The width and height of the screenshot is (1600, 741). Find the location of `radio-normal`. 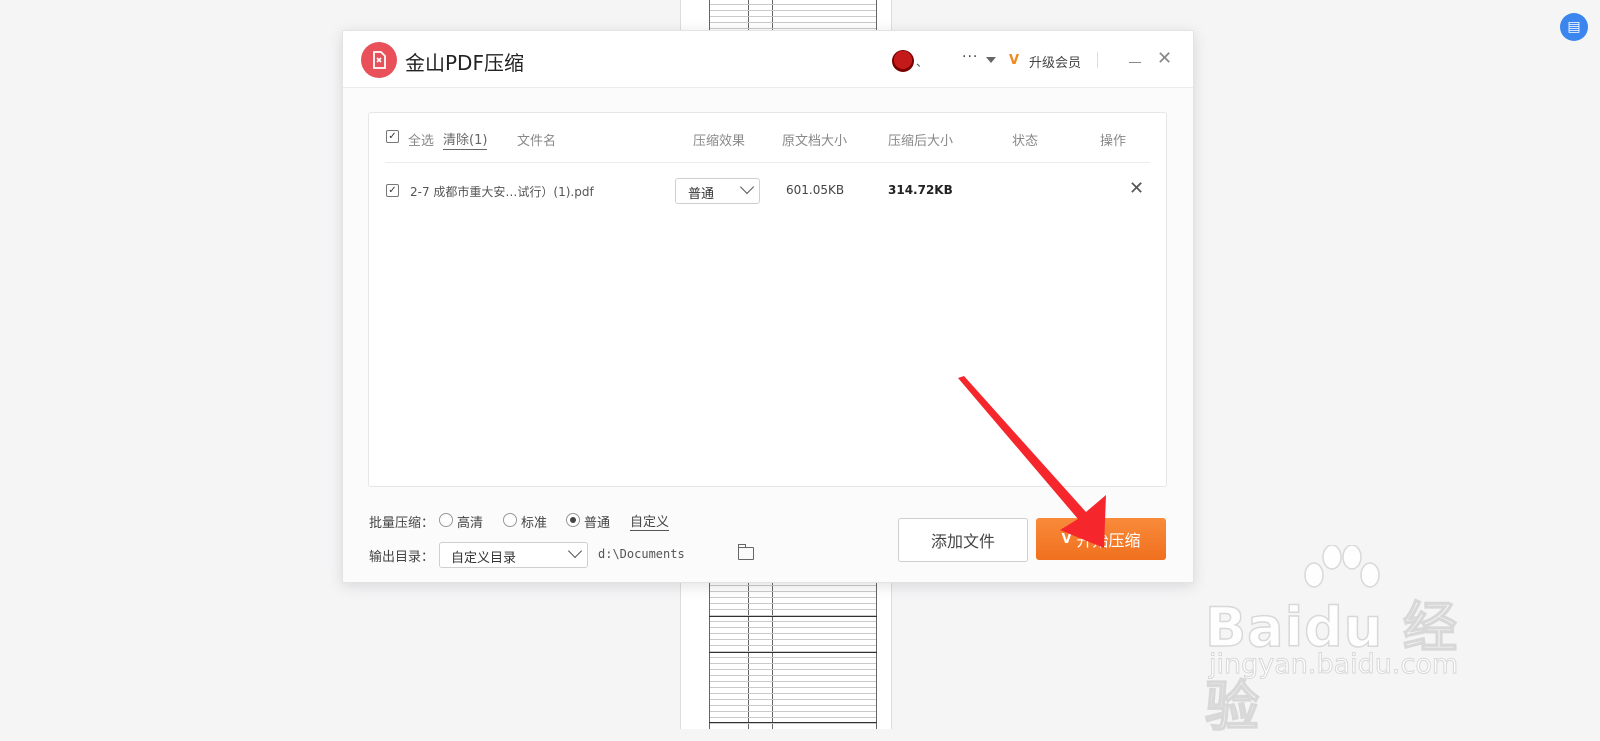

radio-normal is located at coordinates (573, 520).